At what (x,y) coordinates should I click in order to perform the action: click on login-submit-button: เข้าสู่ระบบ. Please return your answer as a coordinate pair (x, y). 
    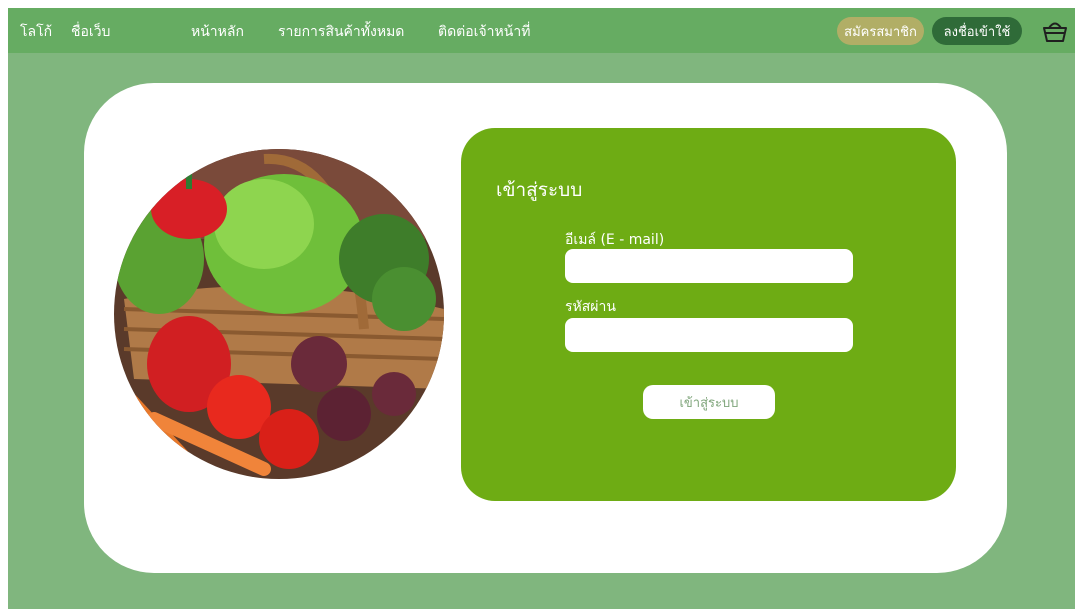
    Looking at the image, I should click on (709, 402).